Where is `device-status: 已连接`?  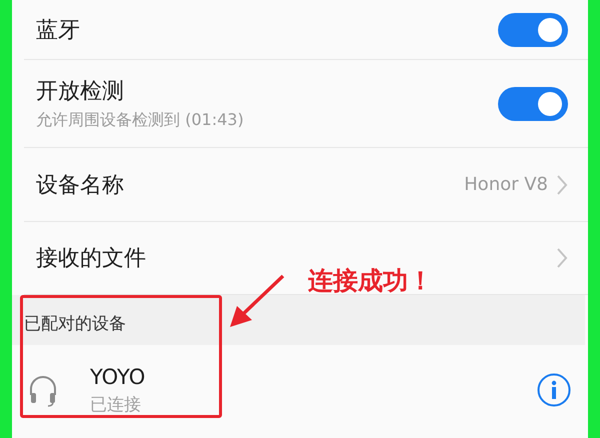
device-status: 已连接 is located at coordinates (116, 405).